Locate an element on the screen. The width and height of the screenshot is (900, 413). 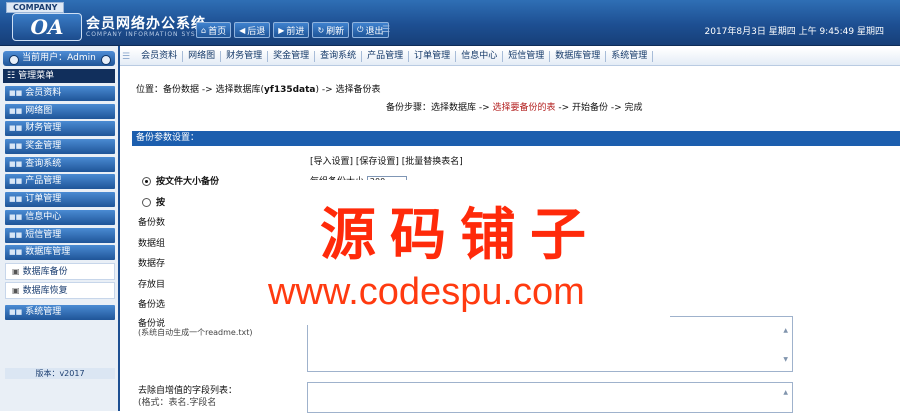
current-user: 当前用户：Admin is located at coordinates (59, 58).